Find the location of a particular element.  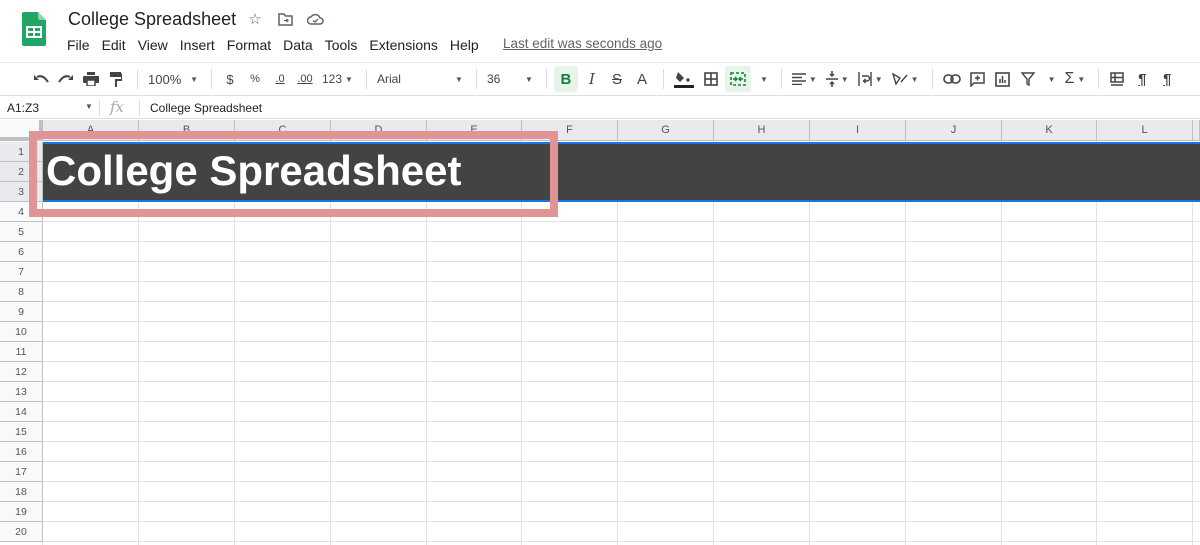

row-header-4: 4 is located at coordinates (21, 212).